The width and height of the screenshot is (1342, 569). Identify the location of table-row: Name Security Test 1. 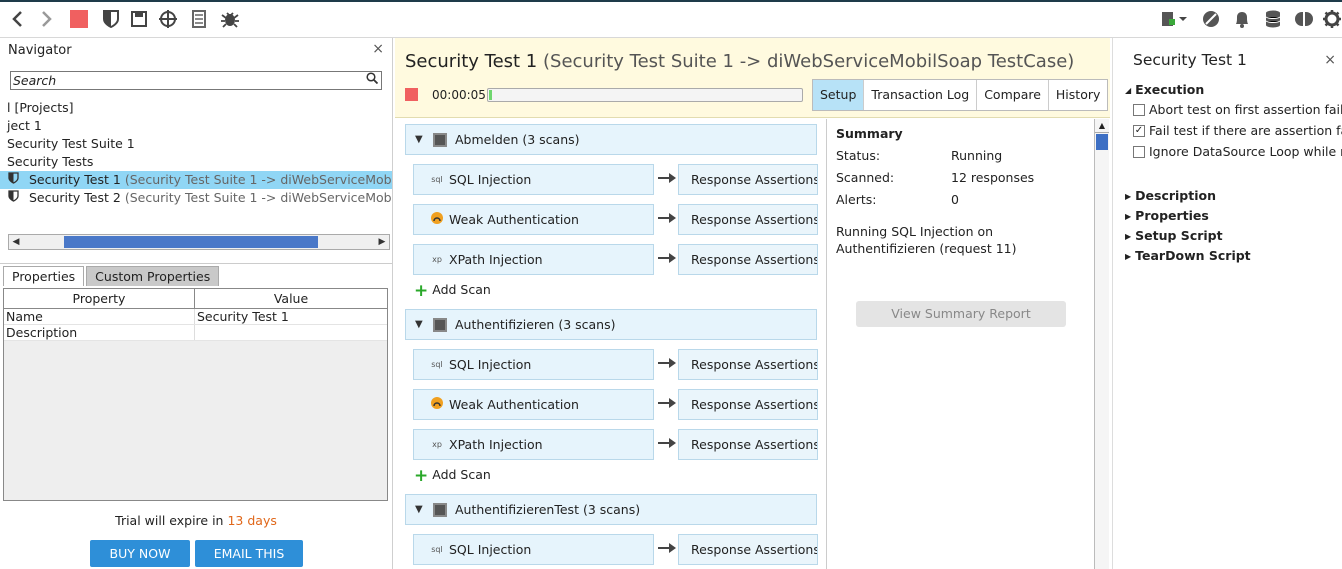
(195, 317).